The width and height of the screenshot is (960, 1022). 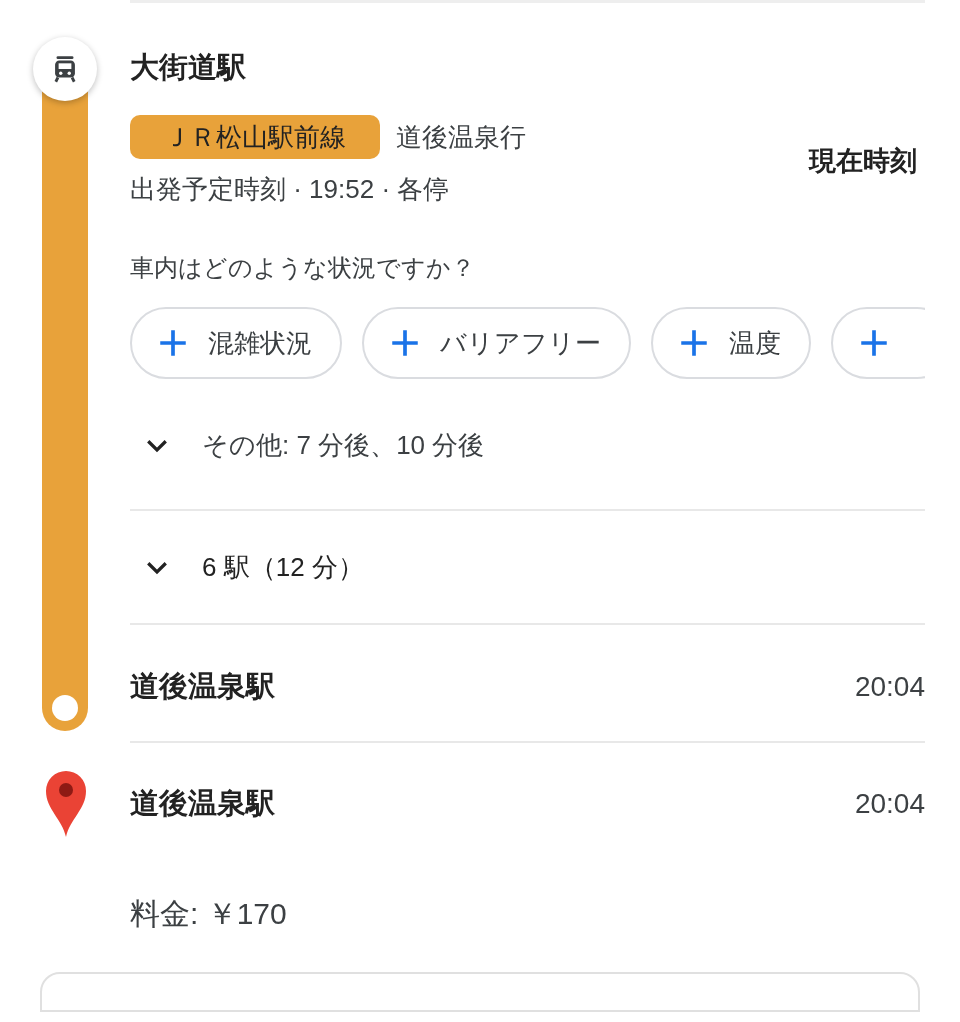 I want to click on fare-text: 料金: ￥170, so click(x=208, y=913).